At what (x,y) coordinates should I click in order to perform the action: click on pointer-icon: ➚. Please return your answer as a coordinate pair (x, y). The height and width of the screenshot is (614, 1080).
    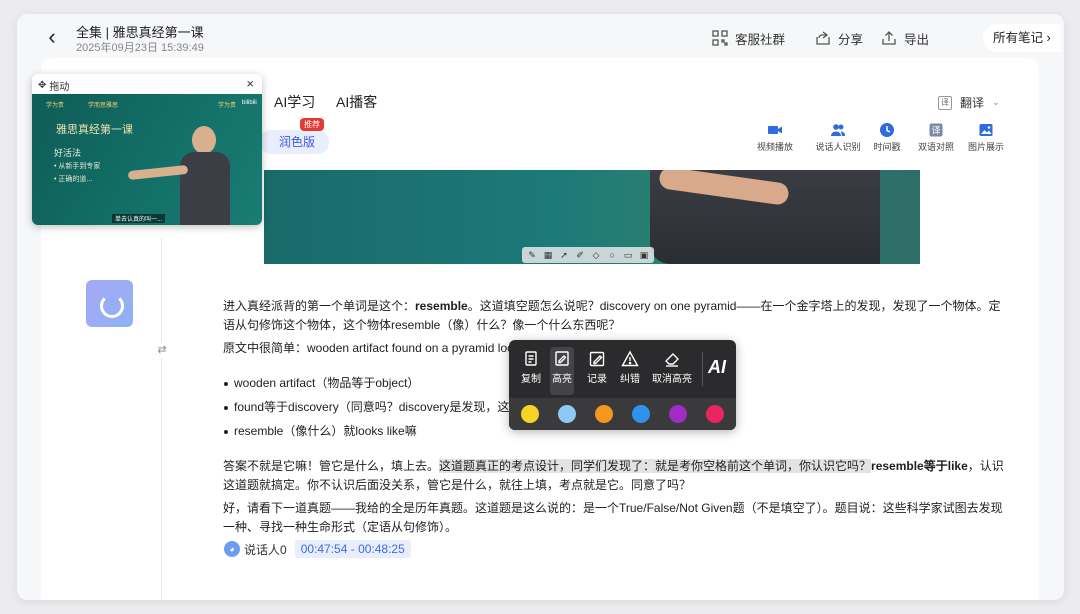
    Looking at the image, I should click on (564, 255).